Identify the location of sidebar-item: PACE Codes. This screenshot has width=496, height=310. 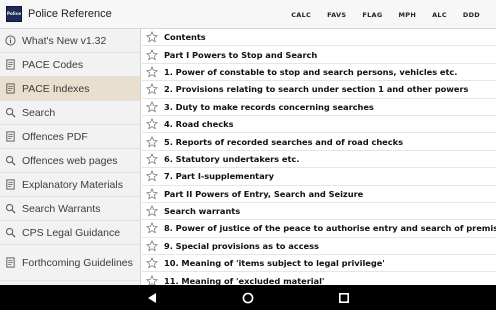
(70, 65).